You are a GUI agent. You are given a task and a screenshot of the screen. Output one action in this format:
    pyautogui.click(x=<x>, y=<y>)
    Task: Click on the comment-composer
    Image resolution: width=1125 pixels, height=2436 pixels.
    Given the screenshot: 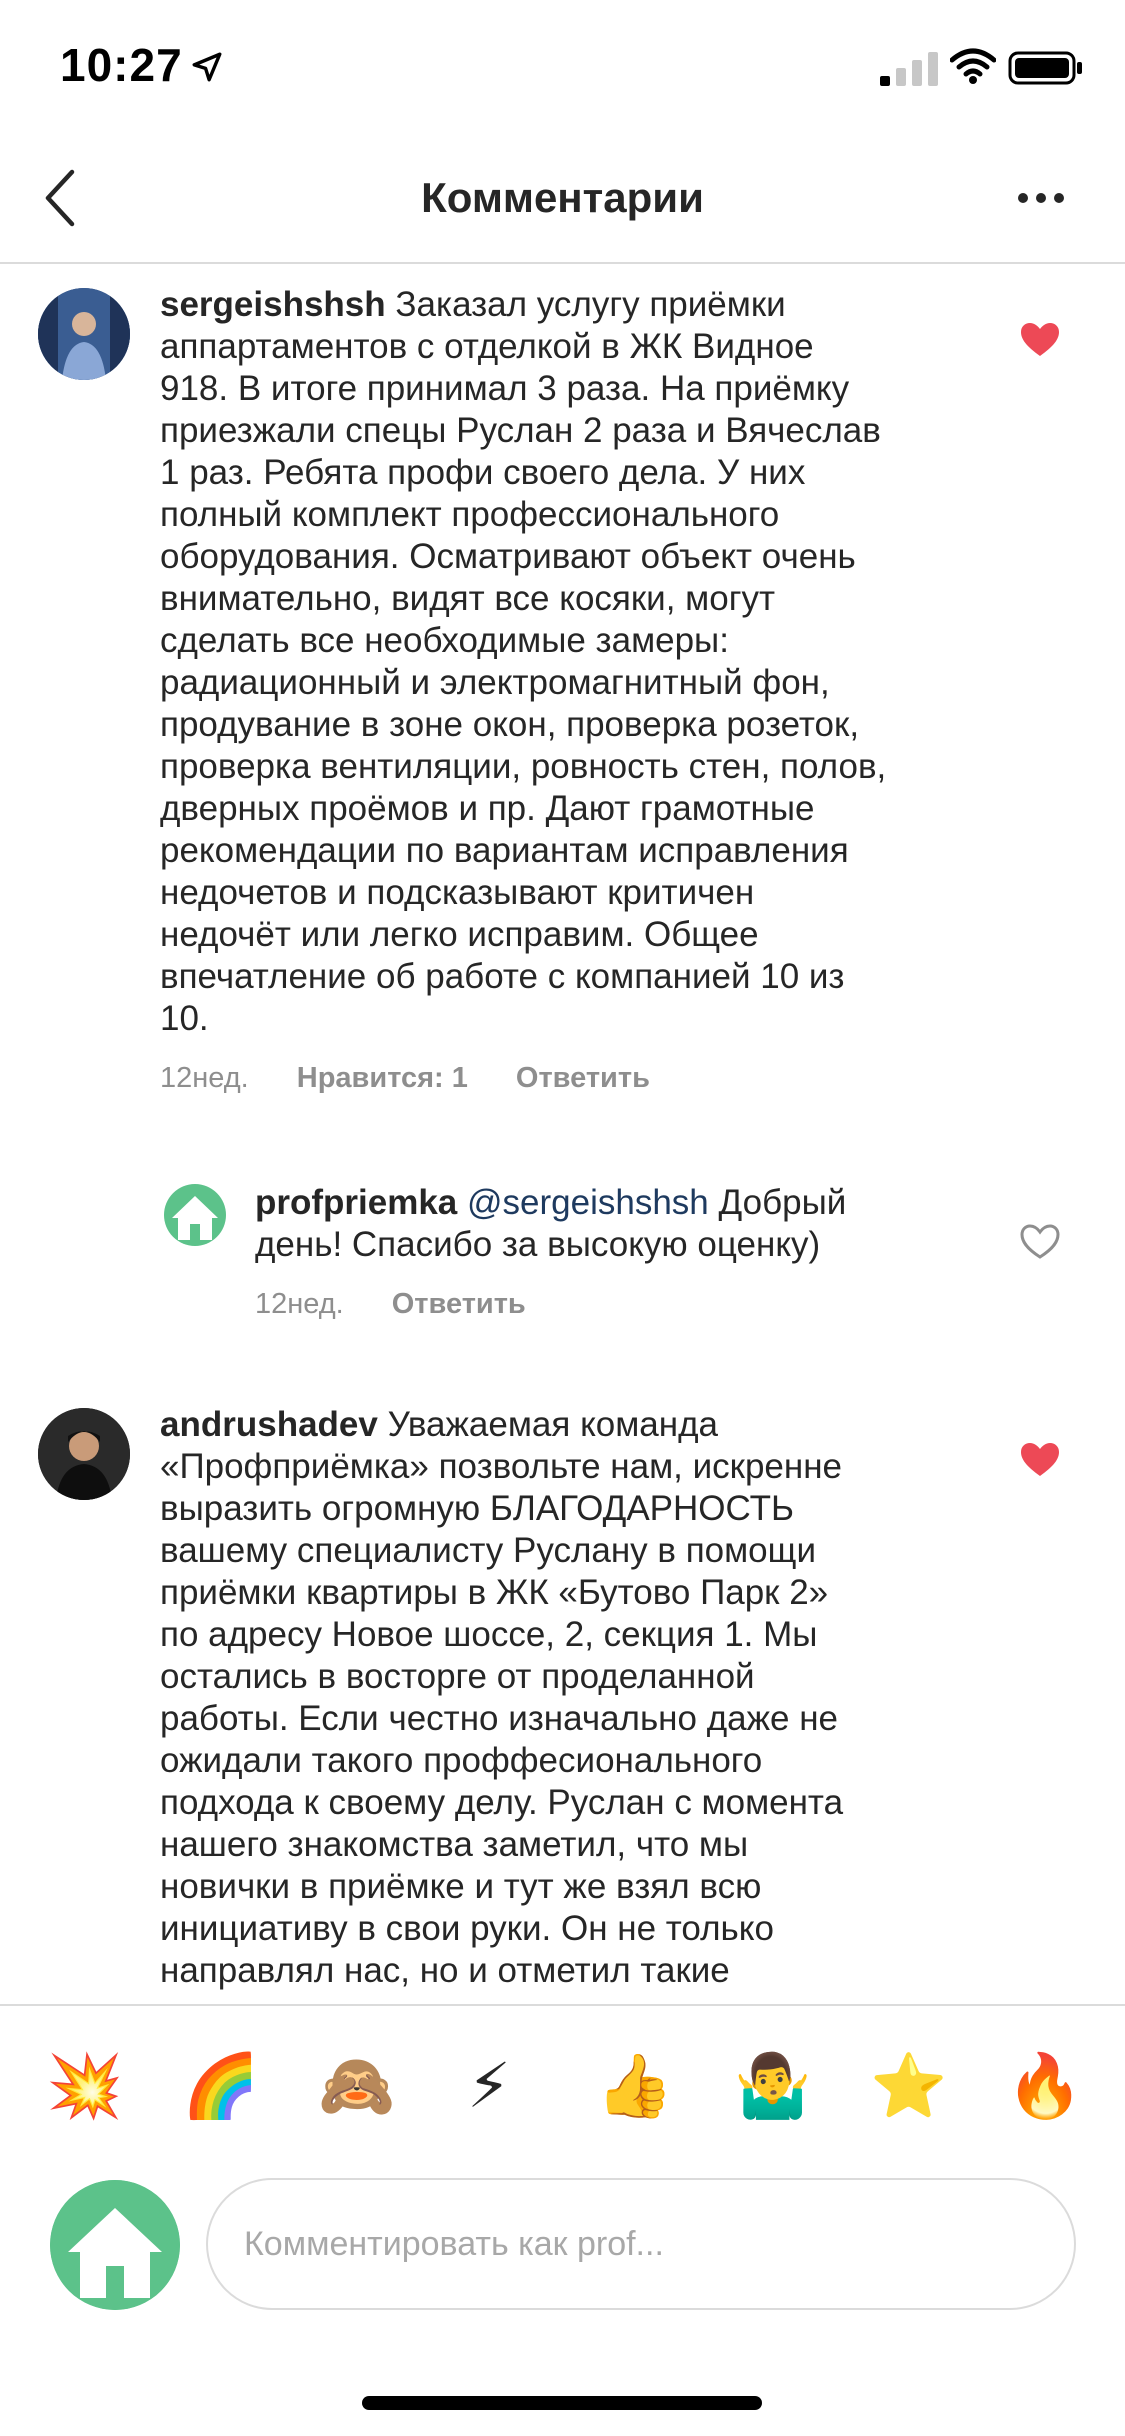 What is the action you would take?
    pyautogui.click(x=562, y=2249)
    